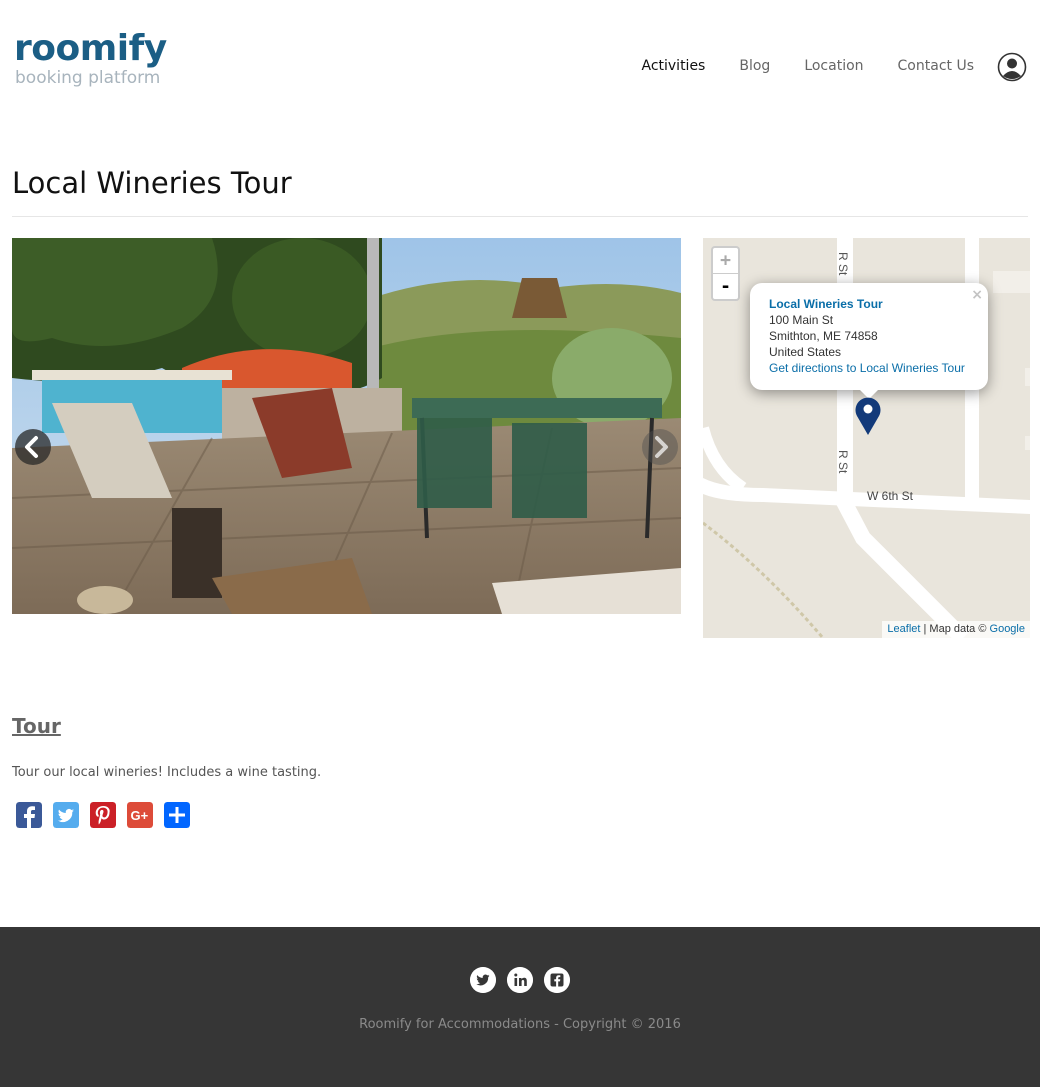 The width and height of the screenshot is (1040, 1087). I want to click on attribution-separator: | Map data ©, so click(955, 629).